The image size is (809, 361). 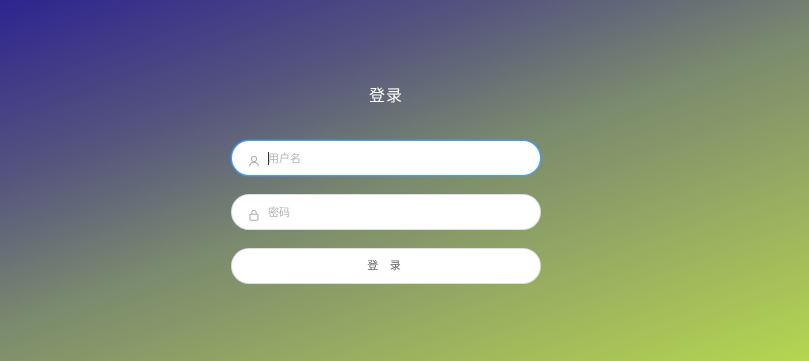 What do you see at coordinates (268, 158) in the screenshot?
I see `text-cursor` at bounding box center [268, 158].